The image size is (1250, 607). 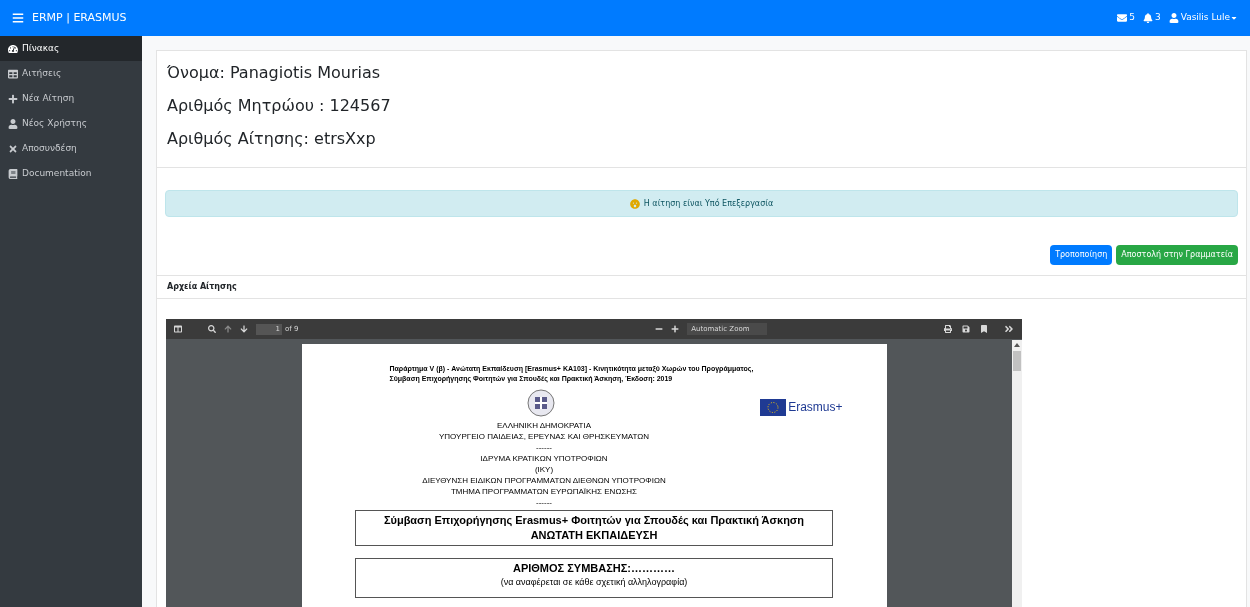 I want to click on authority-line: ΥΠΟΥΡΓΕΙΟ ΠΑΙΔΕΙΑΣ, ΕΡΕΥΝΑΣ ΚΑΙ ΘΡΗΣΚΕΥΜΑΤΩΝ, so click(x=544, y=436).